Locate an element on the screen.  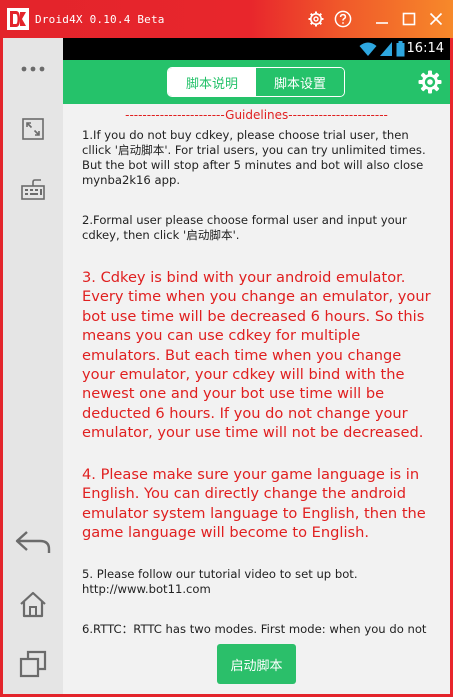
maximize-icon is located at coordinates (408, 19).